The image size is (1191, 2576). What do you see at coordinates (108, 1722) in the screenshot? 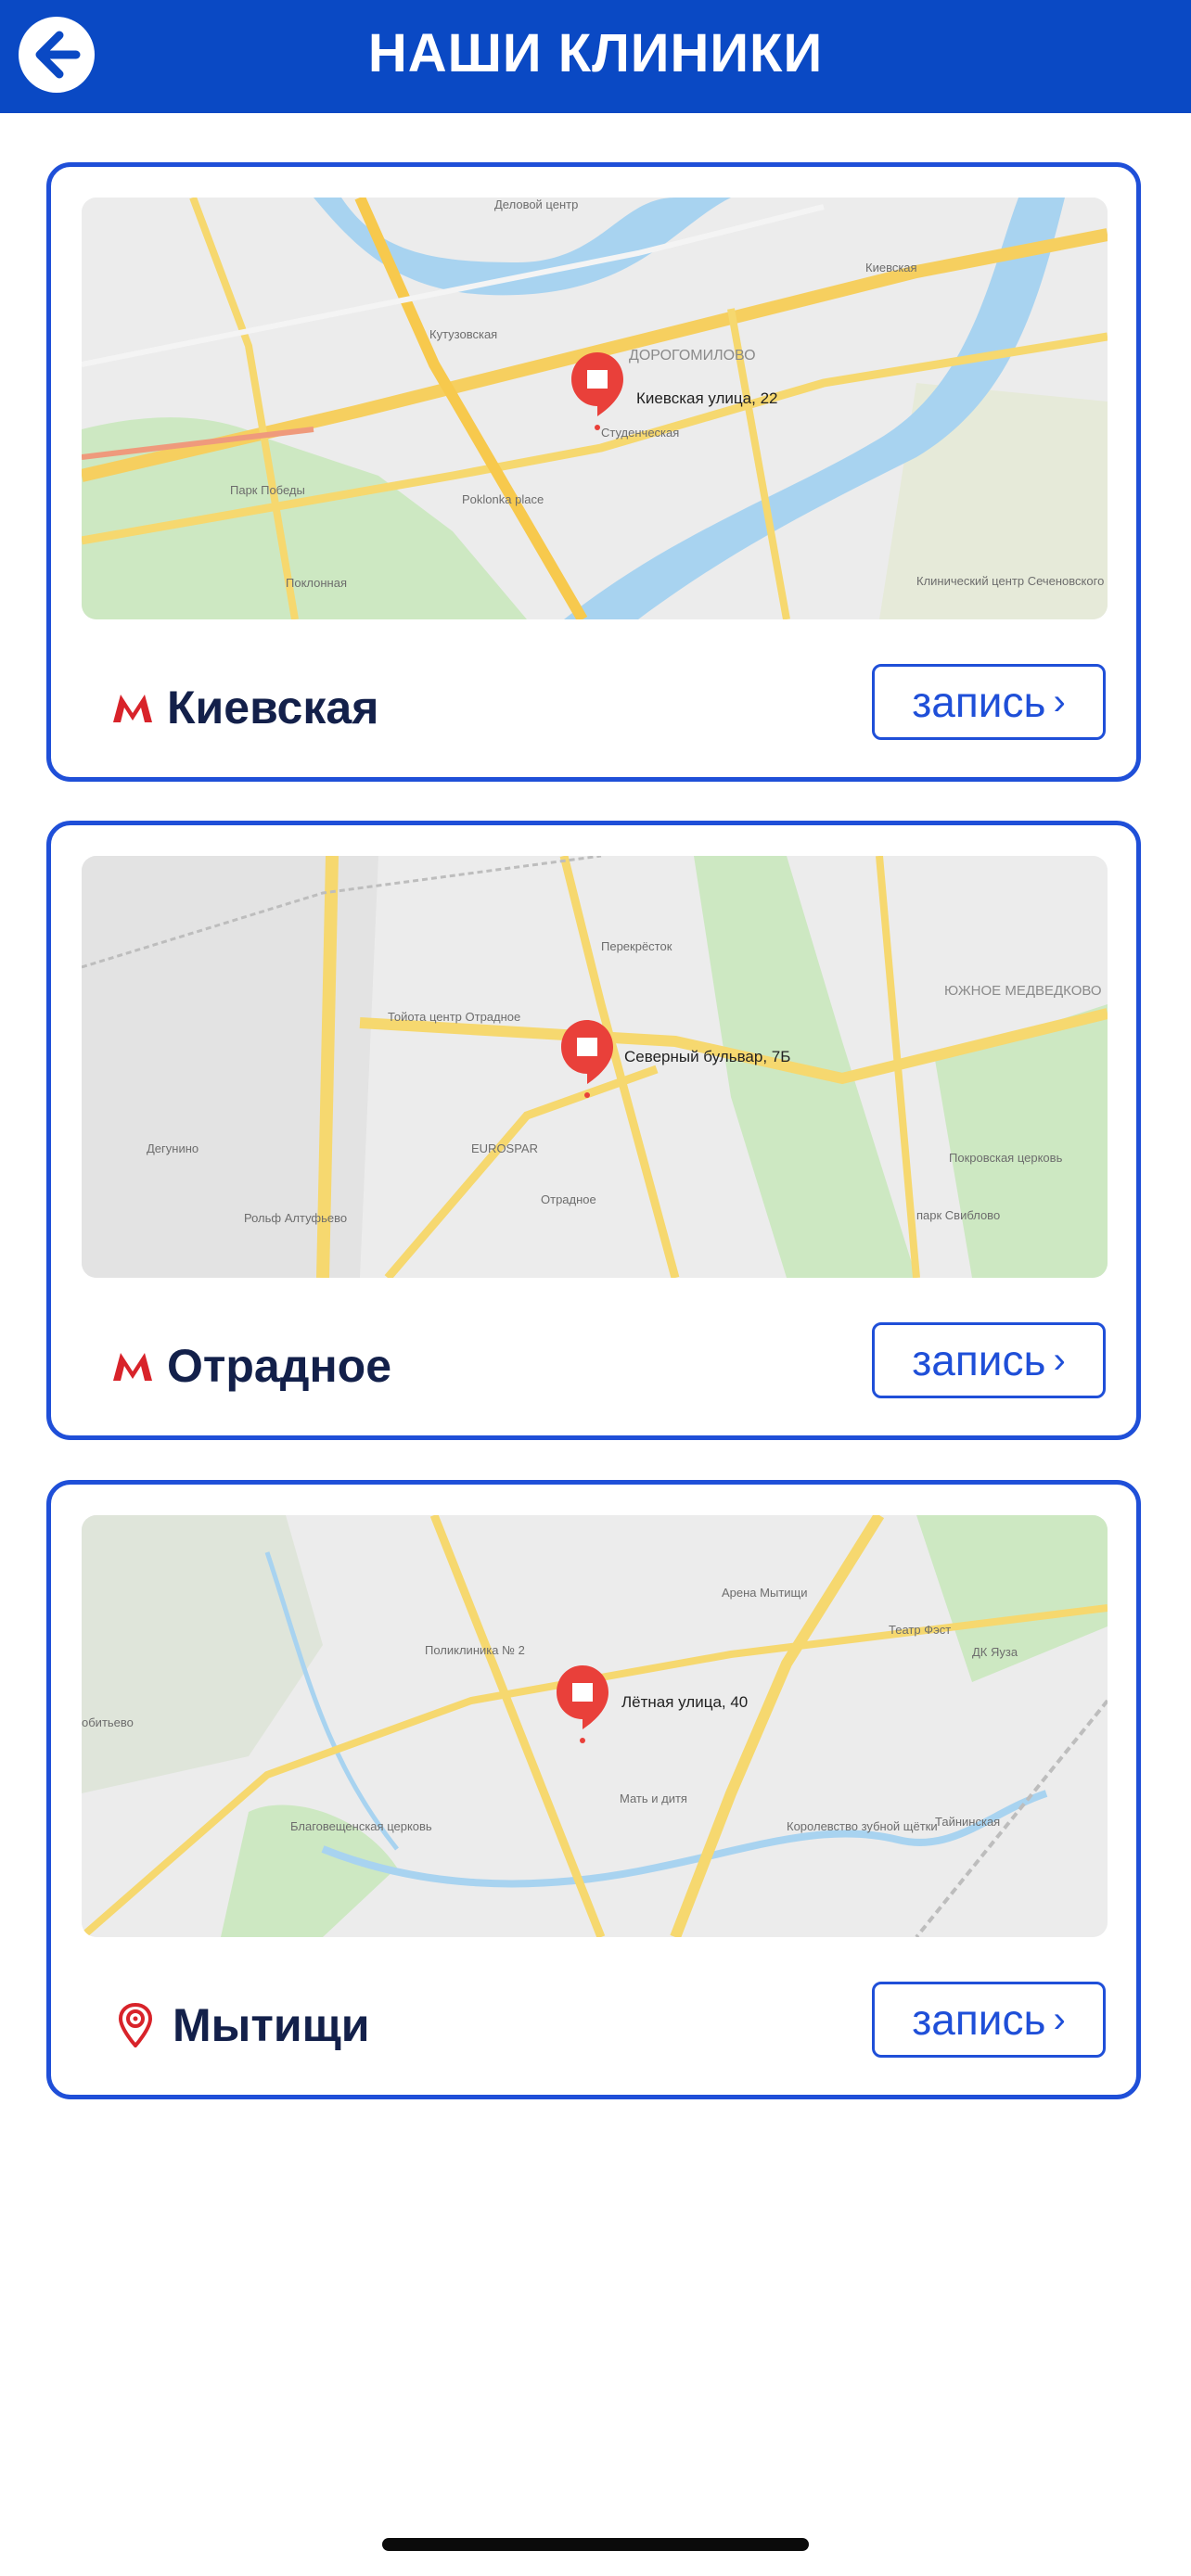
I see `svg-text: обитьево` at bounding box center [108, 1722].